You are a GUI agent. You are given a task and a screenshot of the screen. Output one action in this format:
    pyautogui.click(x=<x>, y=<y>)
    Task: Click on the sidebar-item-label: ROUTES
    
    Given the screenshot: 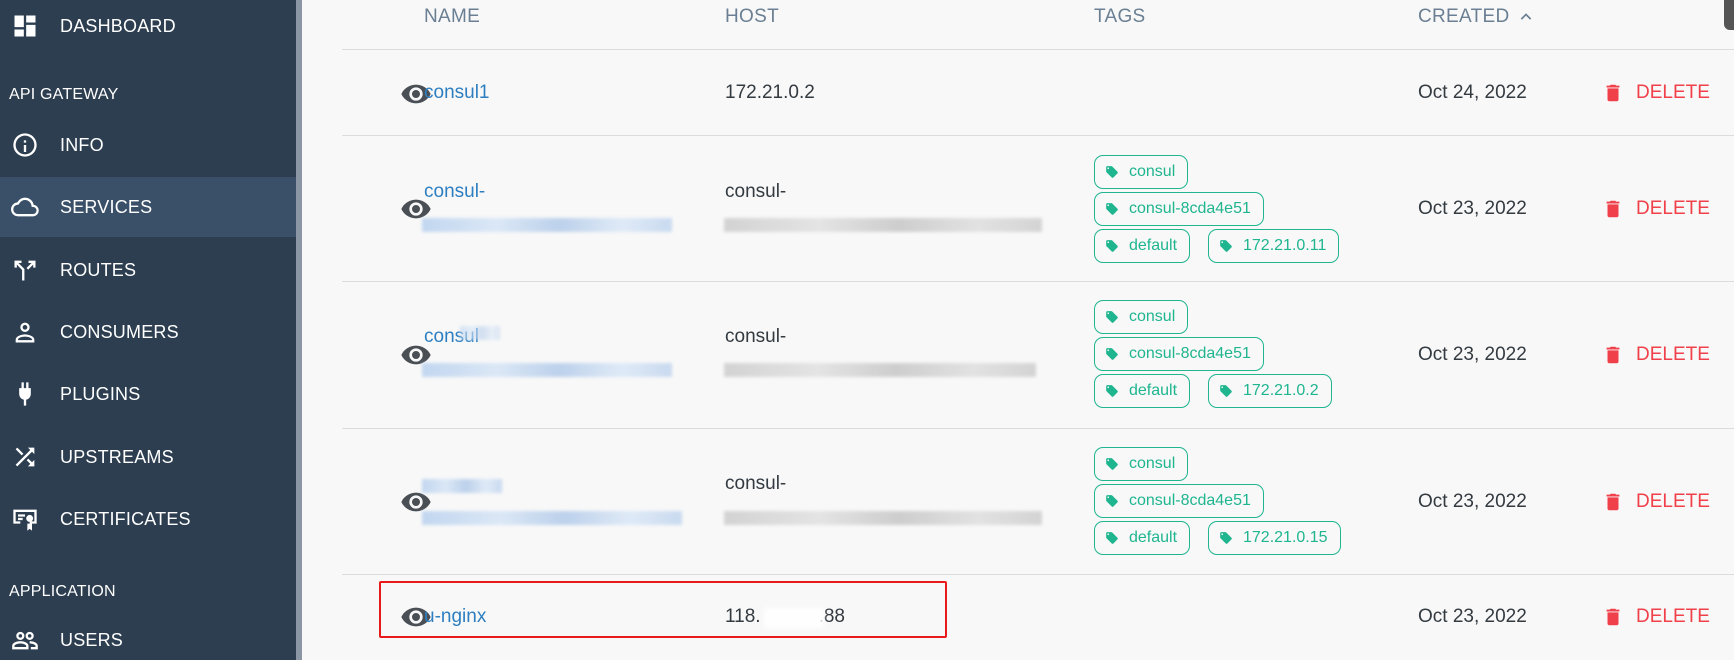 What is the action you would take?
    pyautogui.click(x=98, y=269)
    